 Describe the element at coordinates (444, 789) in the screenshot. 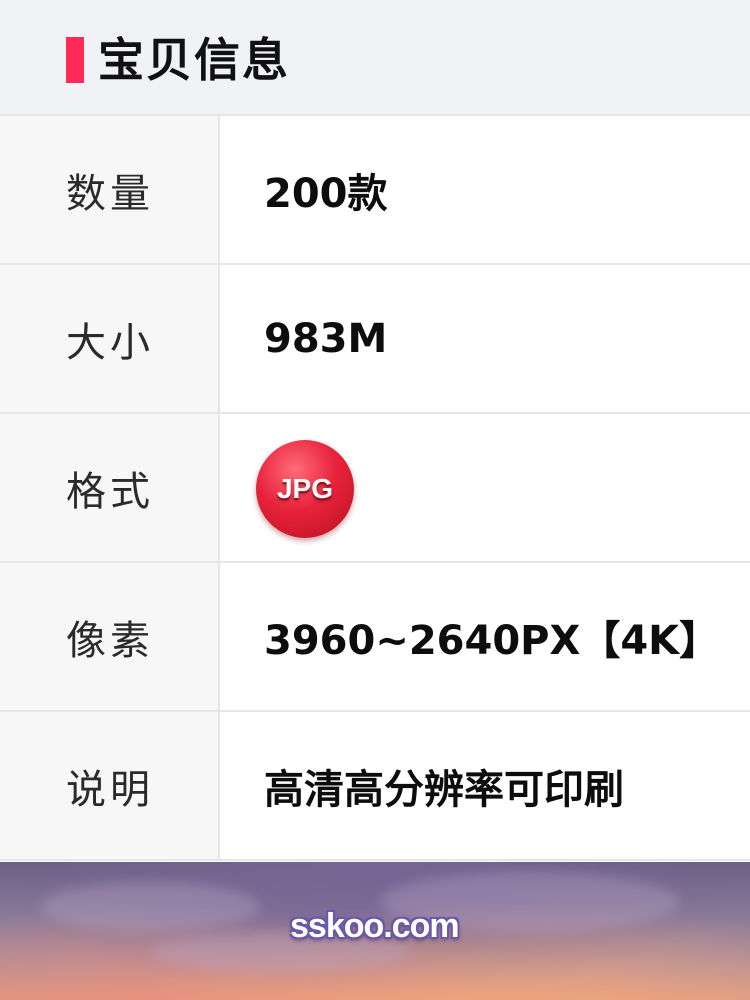

I see `row-value: 高清高分辨率可印刷` at that location.